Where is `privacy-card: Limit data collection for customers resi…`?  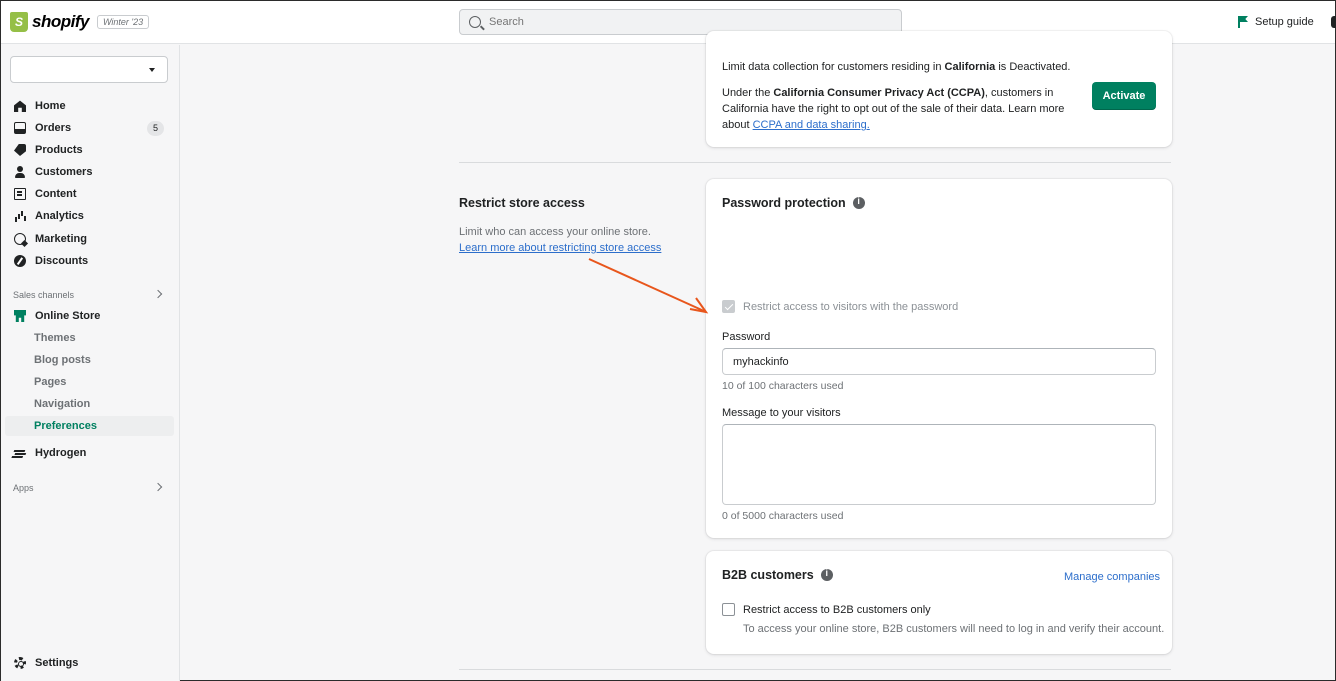 privacy-card: Limit data collection for customers resi… is located at coordinates (939, 89).